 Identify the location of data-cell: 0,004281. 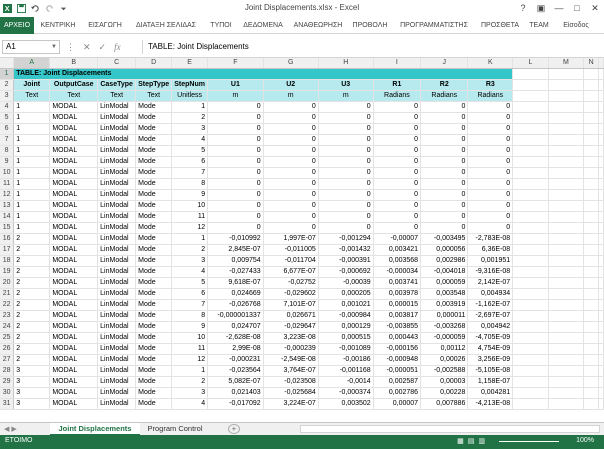
(490, 393).